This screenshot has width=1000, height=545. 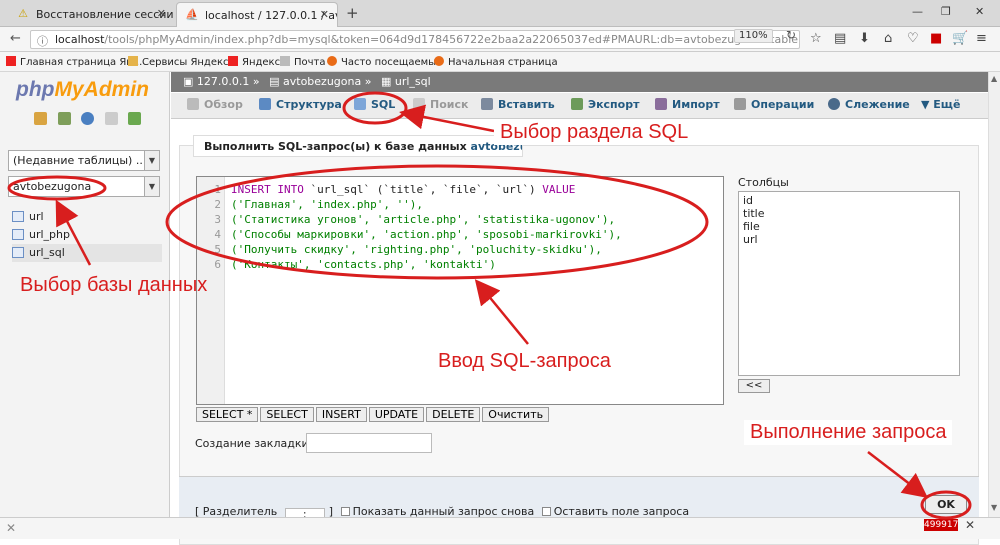 I want to click on firefox-icon, so click(x=439, y=61).